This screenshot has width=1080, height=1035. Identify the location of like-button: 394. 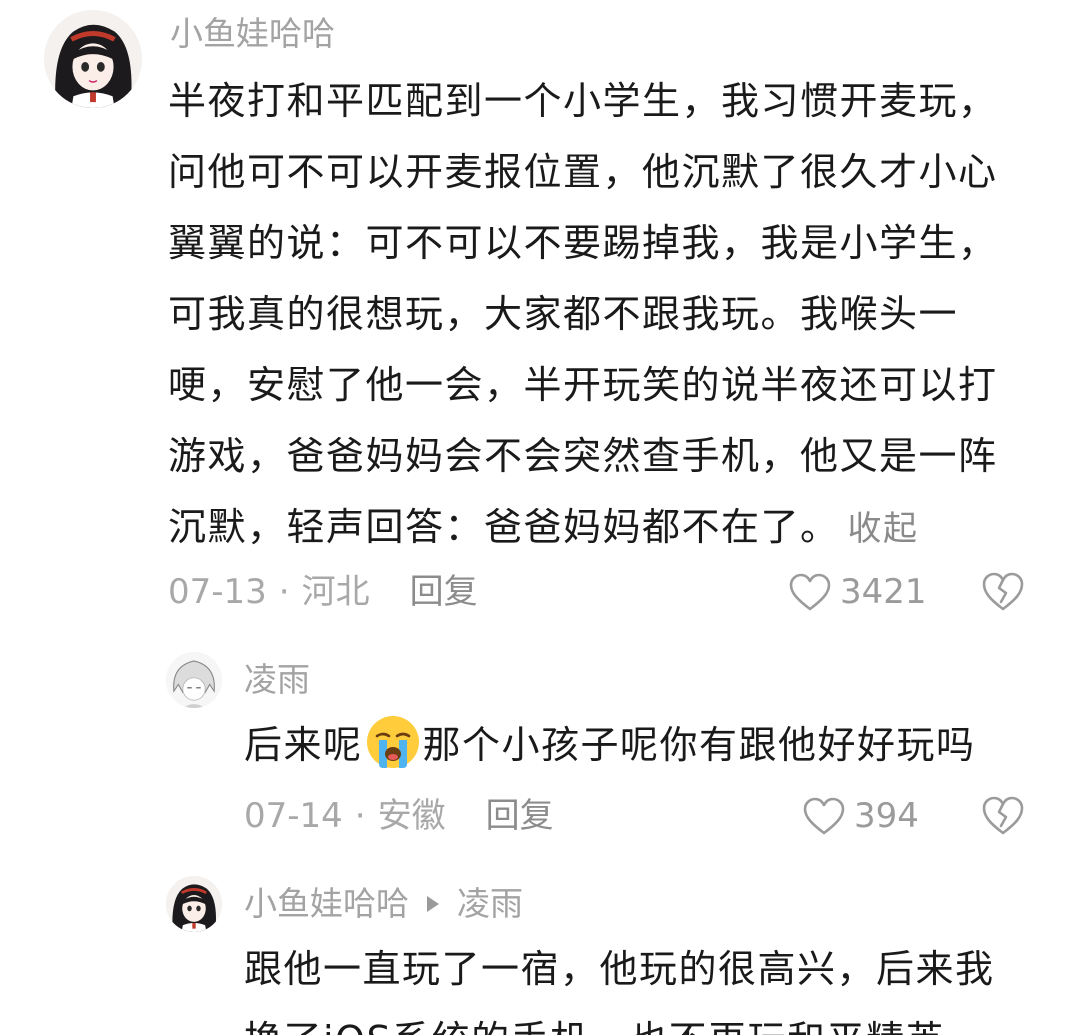
(860, 816).